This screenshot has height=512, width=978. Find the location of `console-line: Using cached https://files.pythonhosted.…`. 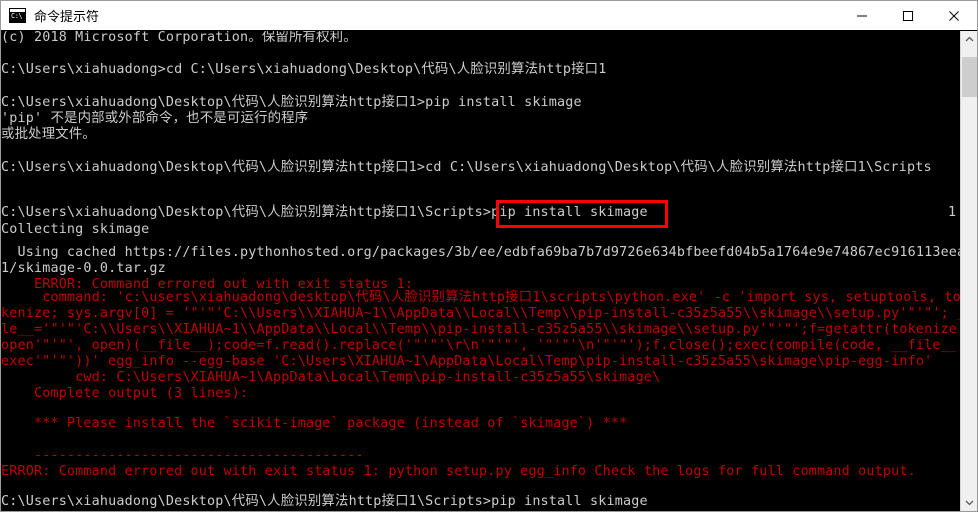

console-line: Using cached https://files.pythonhosted.… is located at coordinates (480, 252).